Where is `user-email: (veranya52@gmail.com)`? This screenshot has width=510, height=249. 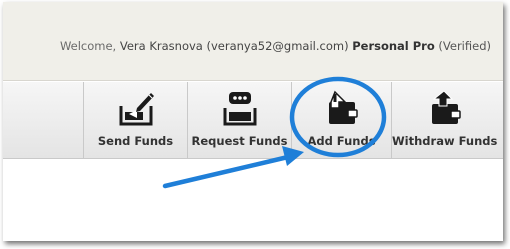 user-email: (veranya52@gmail.com) is located at coordinates (277, 46).